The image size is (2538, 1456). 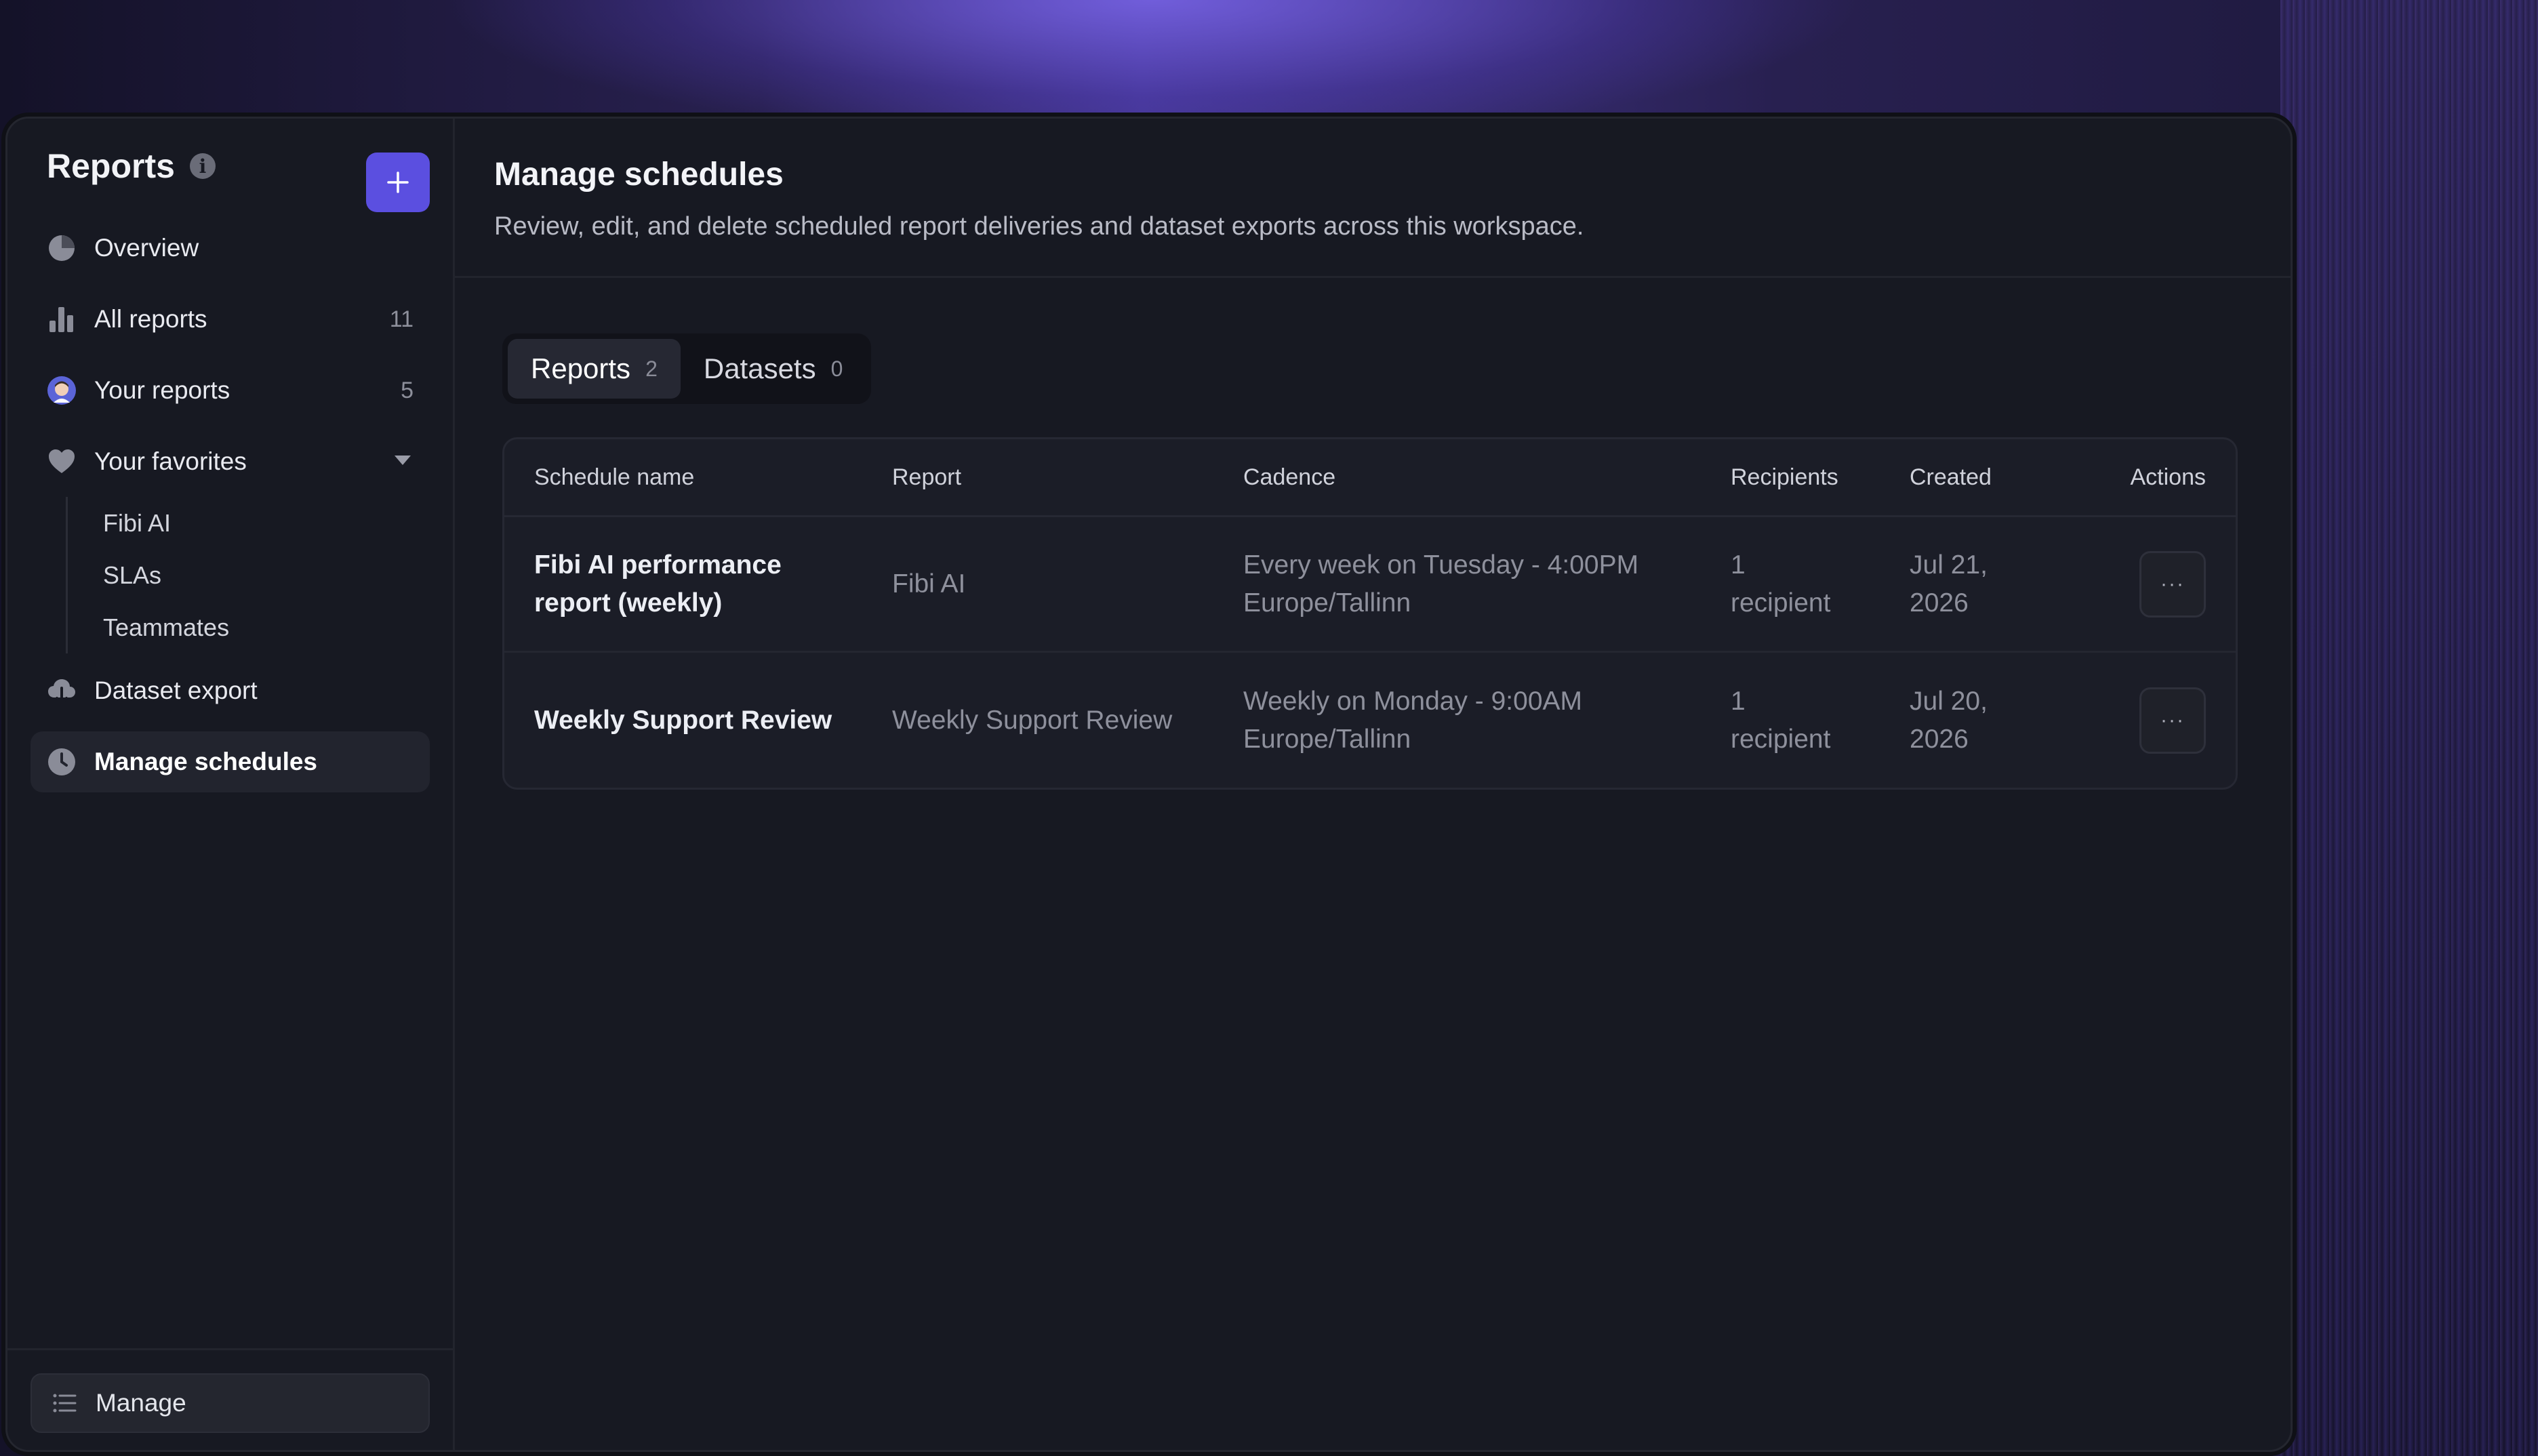 I want to click on tab-label: Reports, so click(x=581, y=368).